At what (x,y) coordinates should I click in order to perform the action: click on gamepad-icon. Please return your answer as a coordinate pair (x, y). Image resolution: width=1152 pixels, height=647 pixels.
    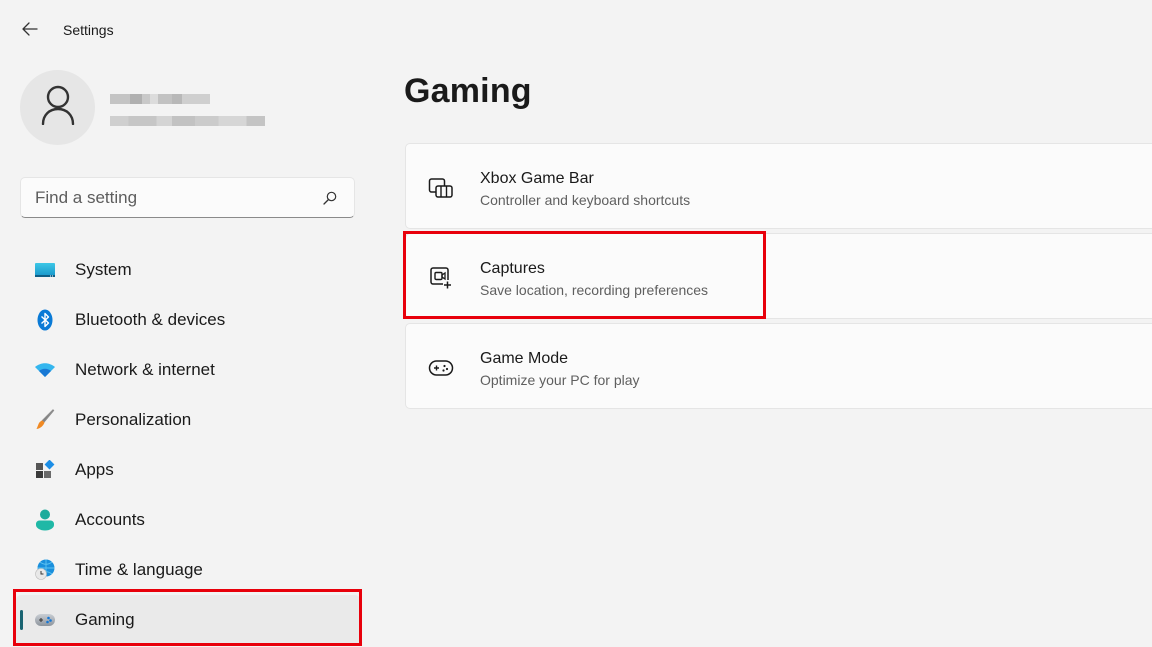
    Looking at the image, I should click on (45, 620).